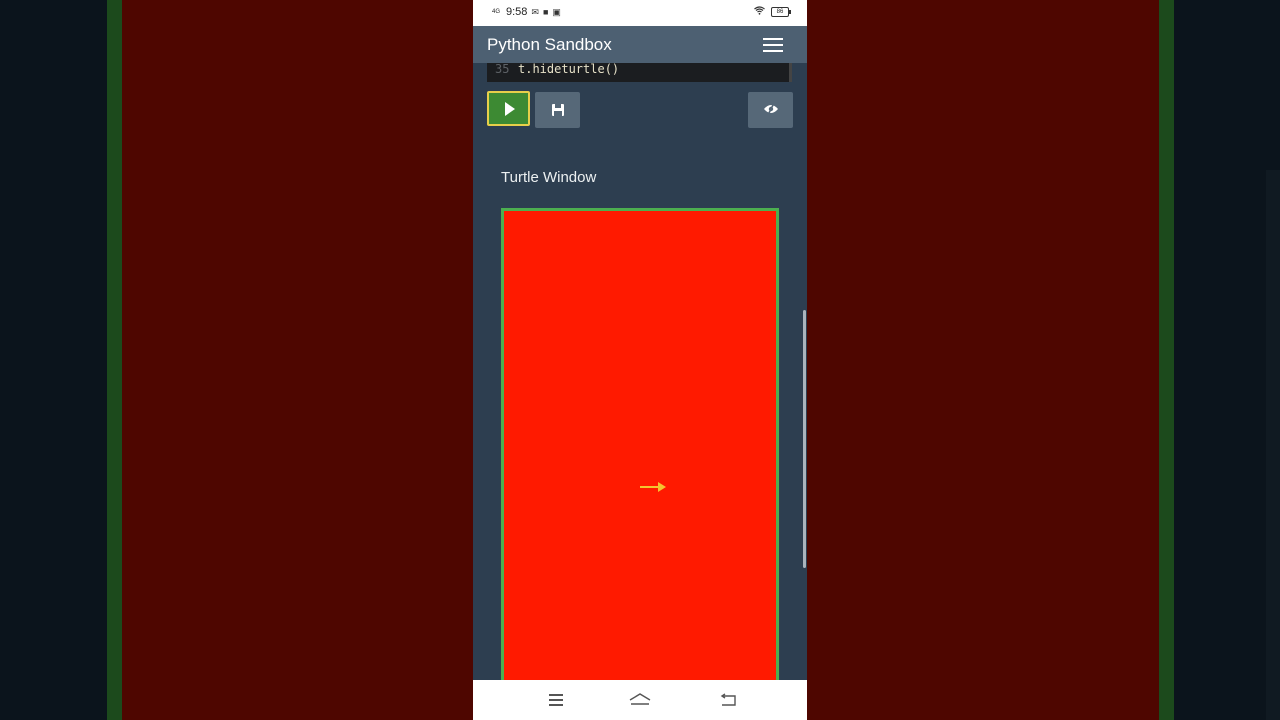 The image size is (1280, 720). I want to click on save-icon, so click(557, 110).